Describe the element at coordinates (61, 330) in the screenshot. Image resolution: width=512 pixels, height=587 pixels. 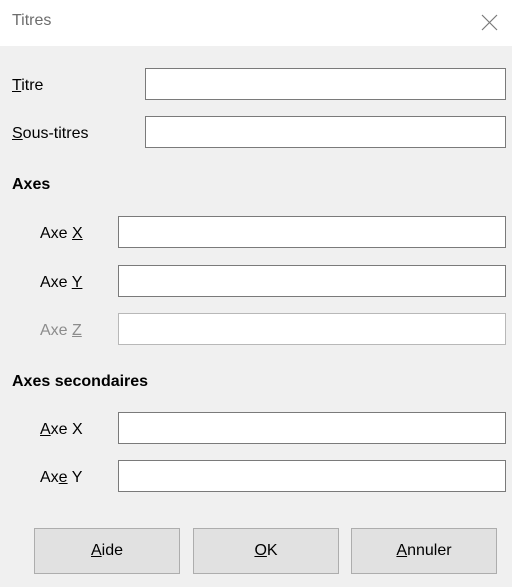
I see `z-axis-label: Axe Z` at that location.